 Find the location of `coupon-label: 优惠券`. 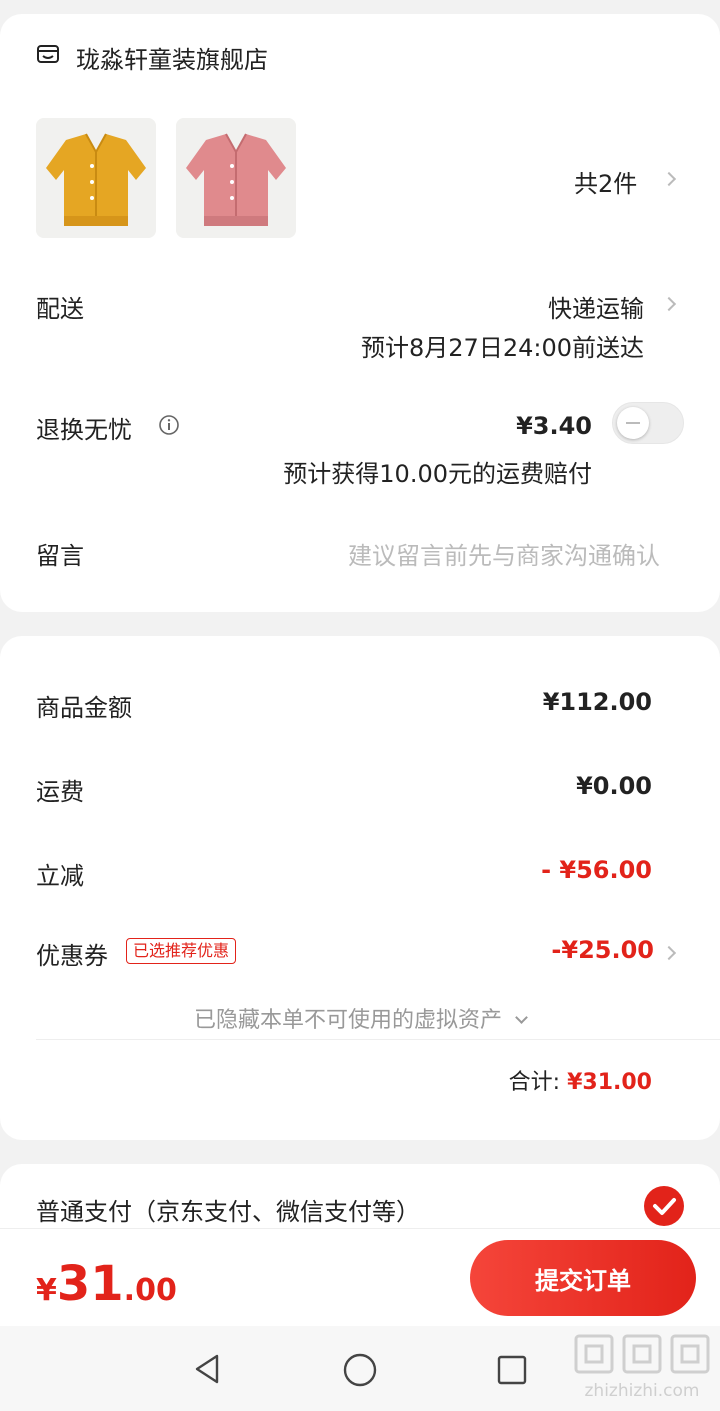

coupon-label: 优惠券 is located at coordinates (72, 956).